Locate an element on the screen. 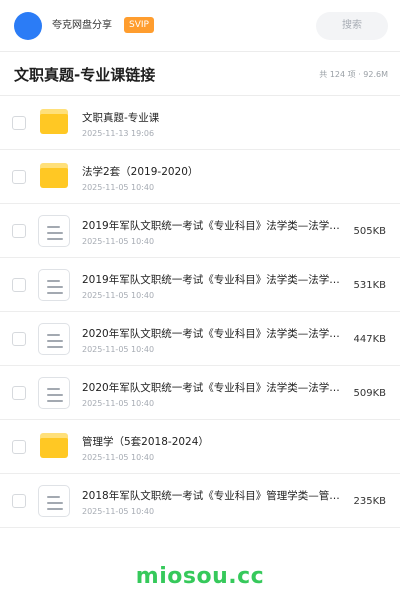  file-row: 法学2套（2019-2020） 2025-11-05 10:40 is located at coordinates (200, 177).